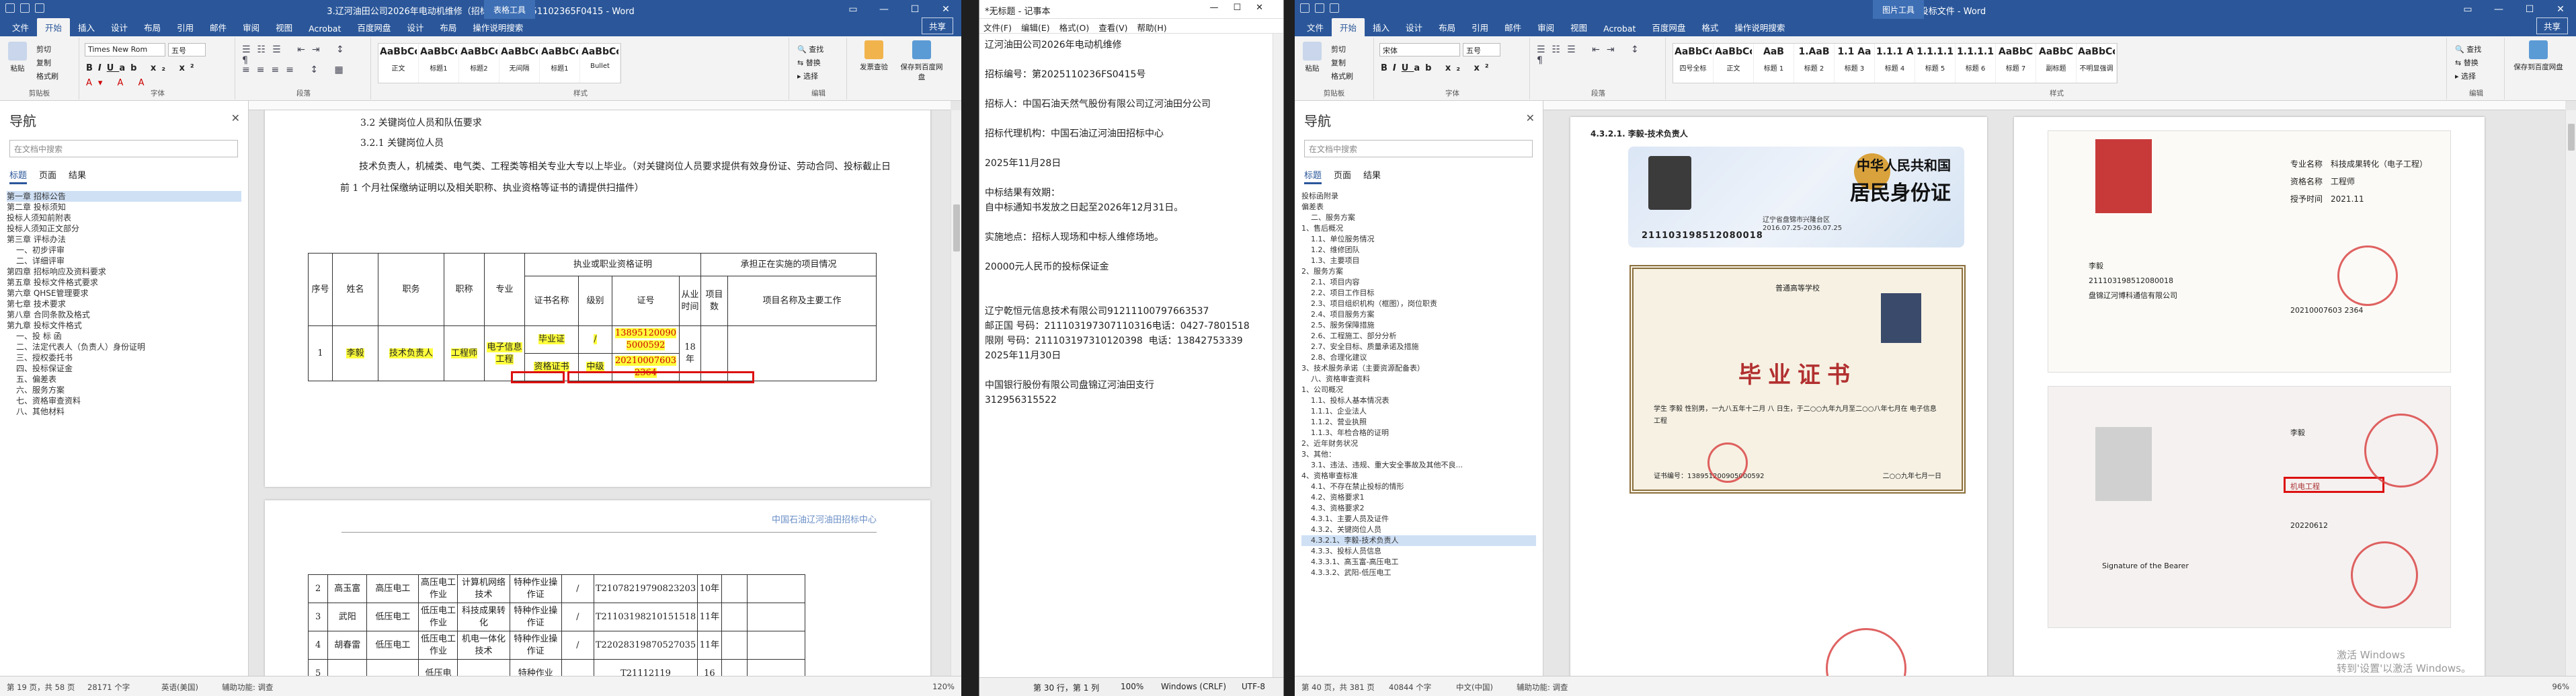 The width and height of the screenshot is (2576, 696). I want to click on style-item: 1.1.1.1 标题 6, so click(1976, 63).